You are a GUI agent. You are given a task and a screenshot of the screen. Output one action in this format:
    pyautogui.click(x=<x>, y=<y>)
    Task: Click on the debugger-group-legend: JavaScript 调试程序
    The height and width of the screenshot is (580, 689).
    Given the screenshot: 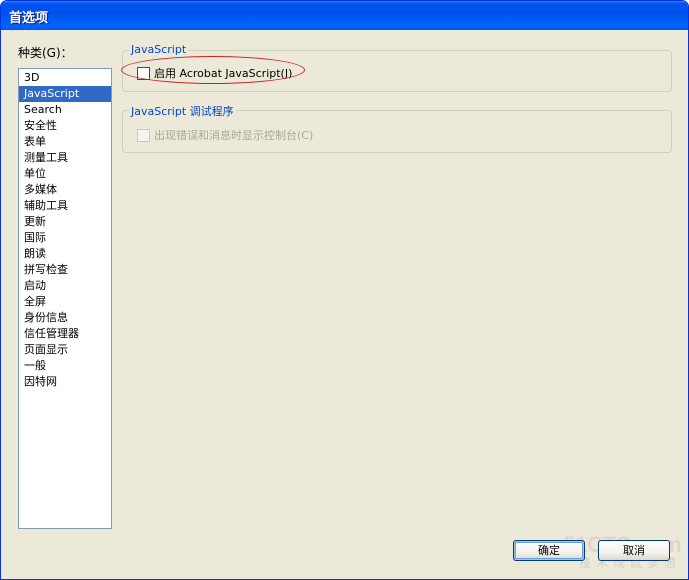 What is the action you would take?
    pyautogui.click(x=182, y=111)
    